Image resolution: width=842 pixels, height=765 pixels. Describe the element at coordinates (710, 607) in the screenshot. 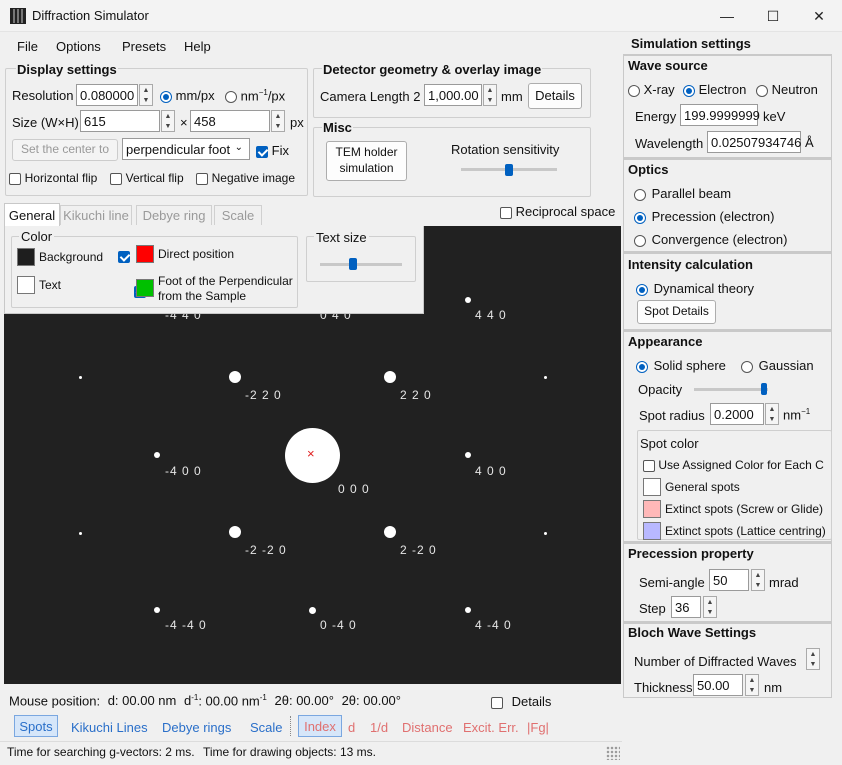

I see `step-stepper: ▲ ▼` at that location.